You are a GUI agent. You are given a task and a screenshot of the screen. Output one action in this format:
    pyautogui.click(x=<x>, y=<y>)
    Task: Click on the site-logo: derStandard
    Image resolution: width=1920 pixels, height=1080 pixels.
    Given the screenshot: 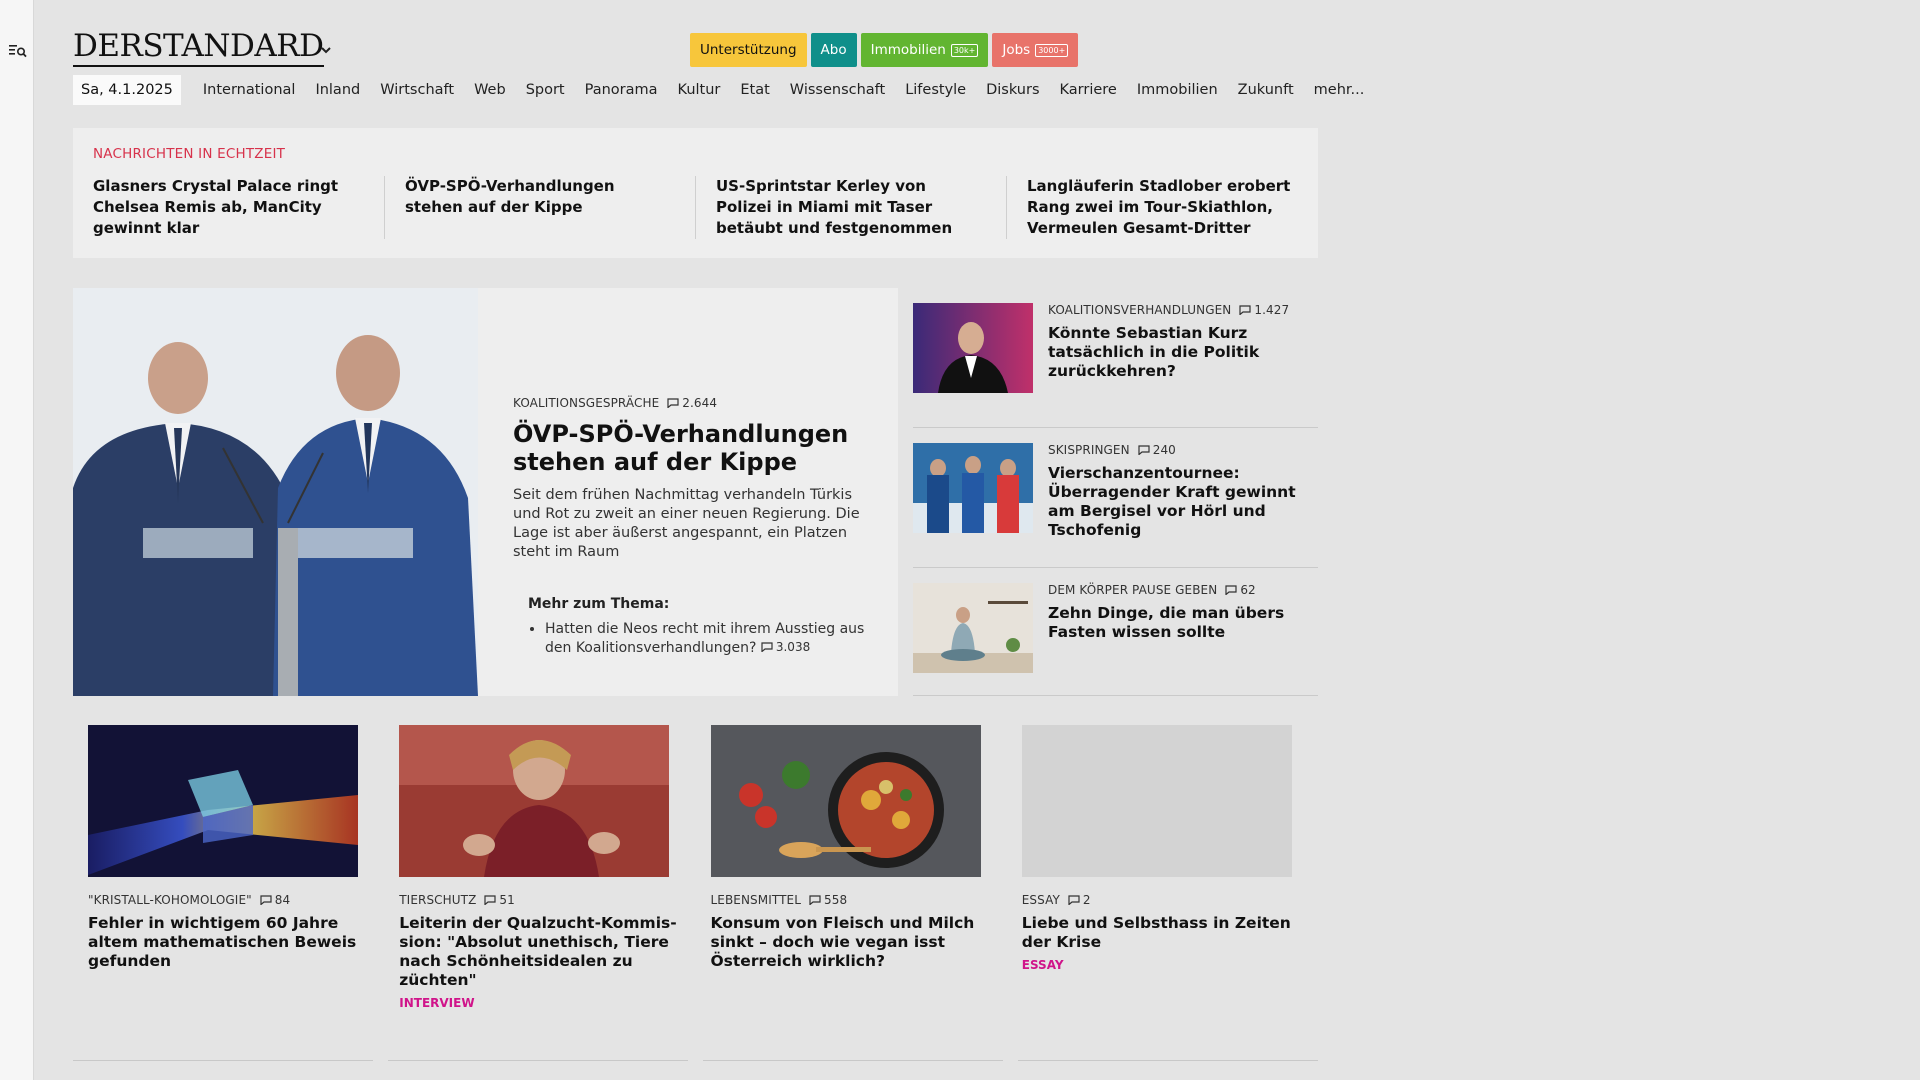 What is the action you would take?
    pyautogui.click(x=198, y=48)
    